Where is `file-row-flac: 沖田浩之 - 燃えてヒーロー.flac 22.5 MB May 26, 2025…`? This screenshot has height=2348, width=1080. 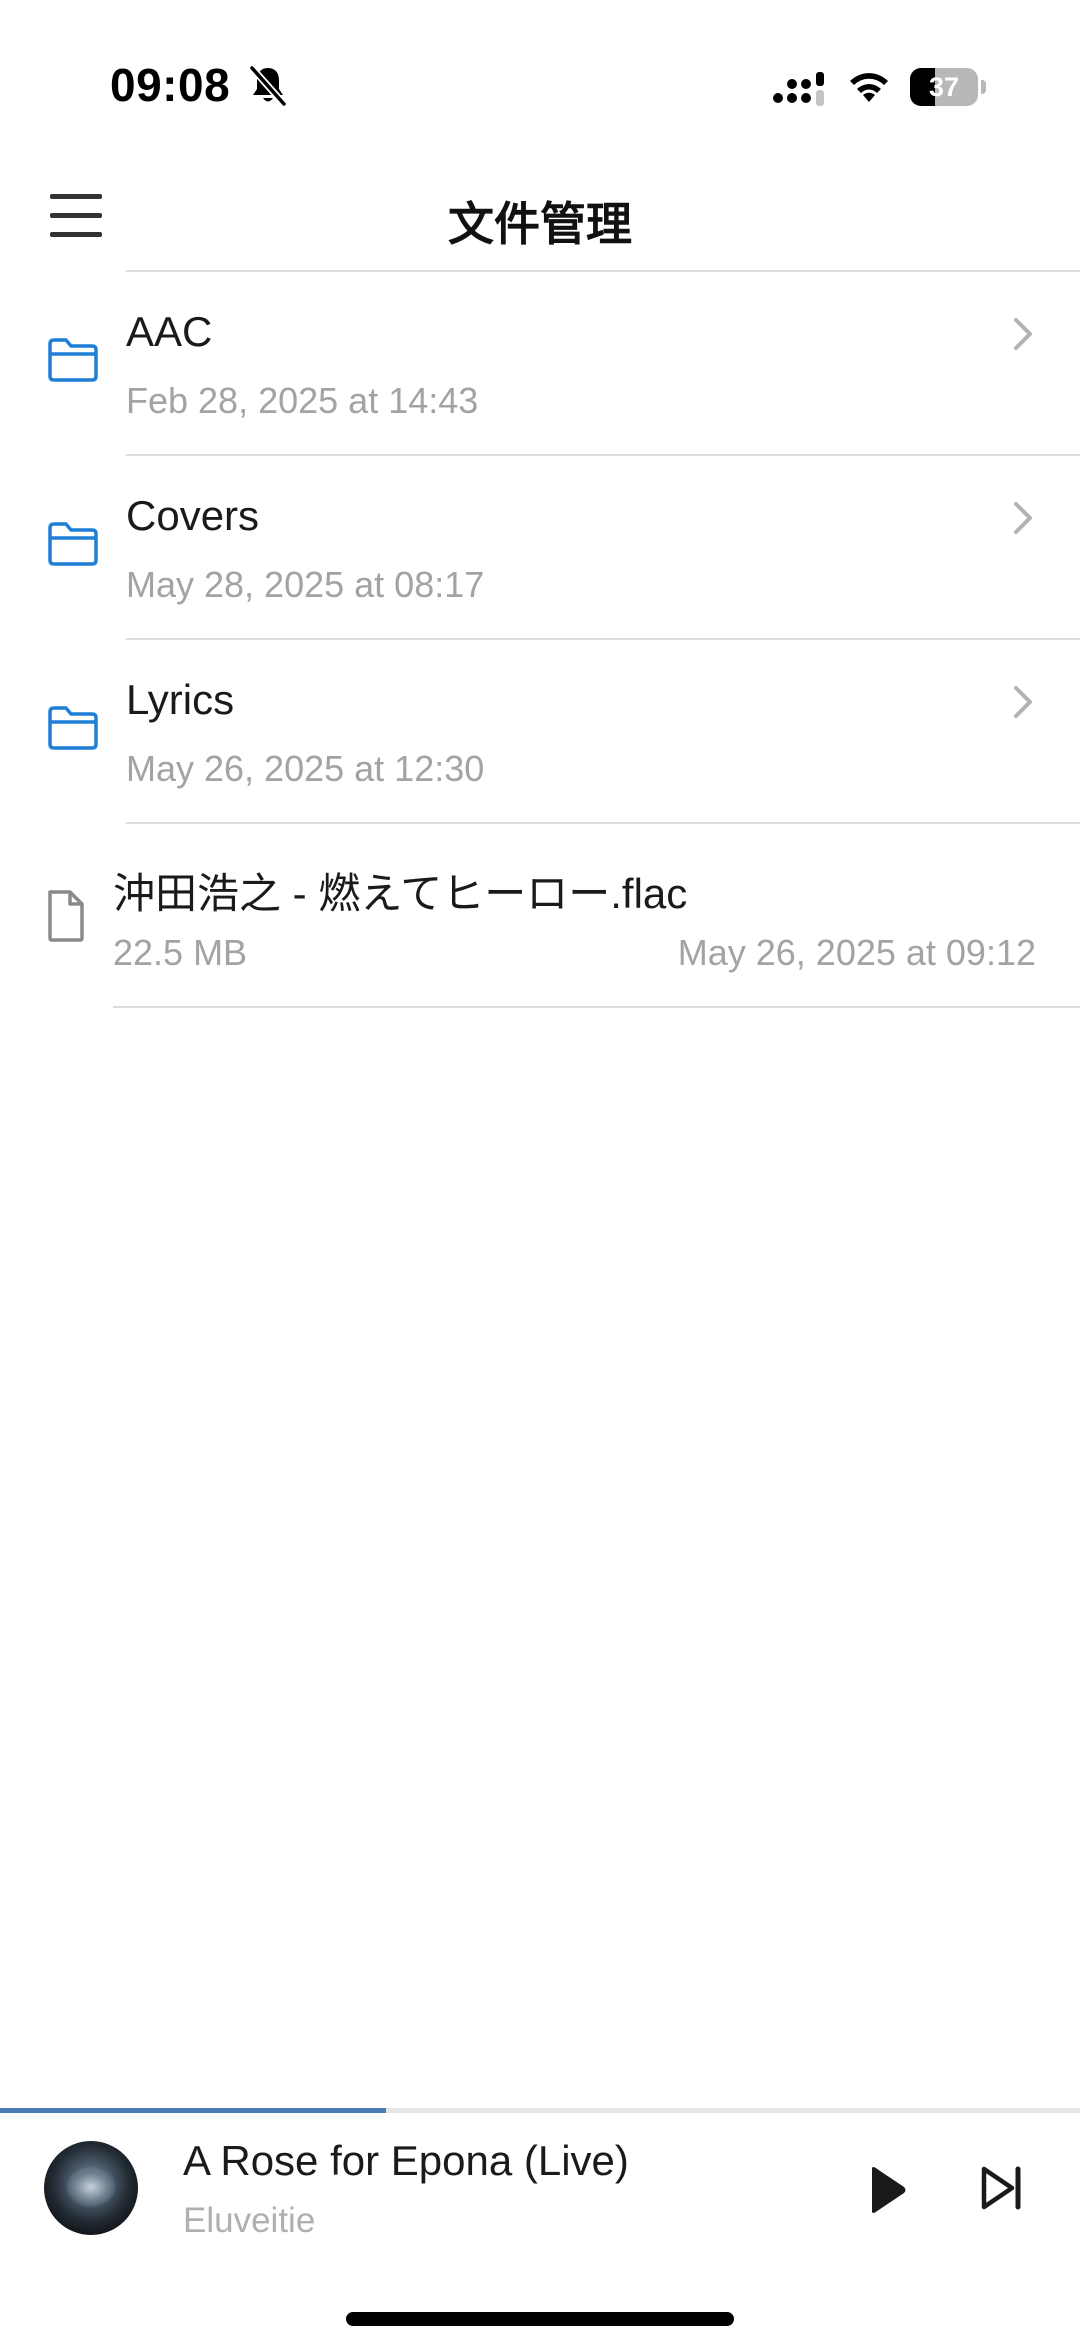 file-row-flac: 沖田浩之 - 燃えてヒーロー.flac 22.5 MB May 26, 2025… is located at coordinates (540, 915).